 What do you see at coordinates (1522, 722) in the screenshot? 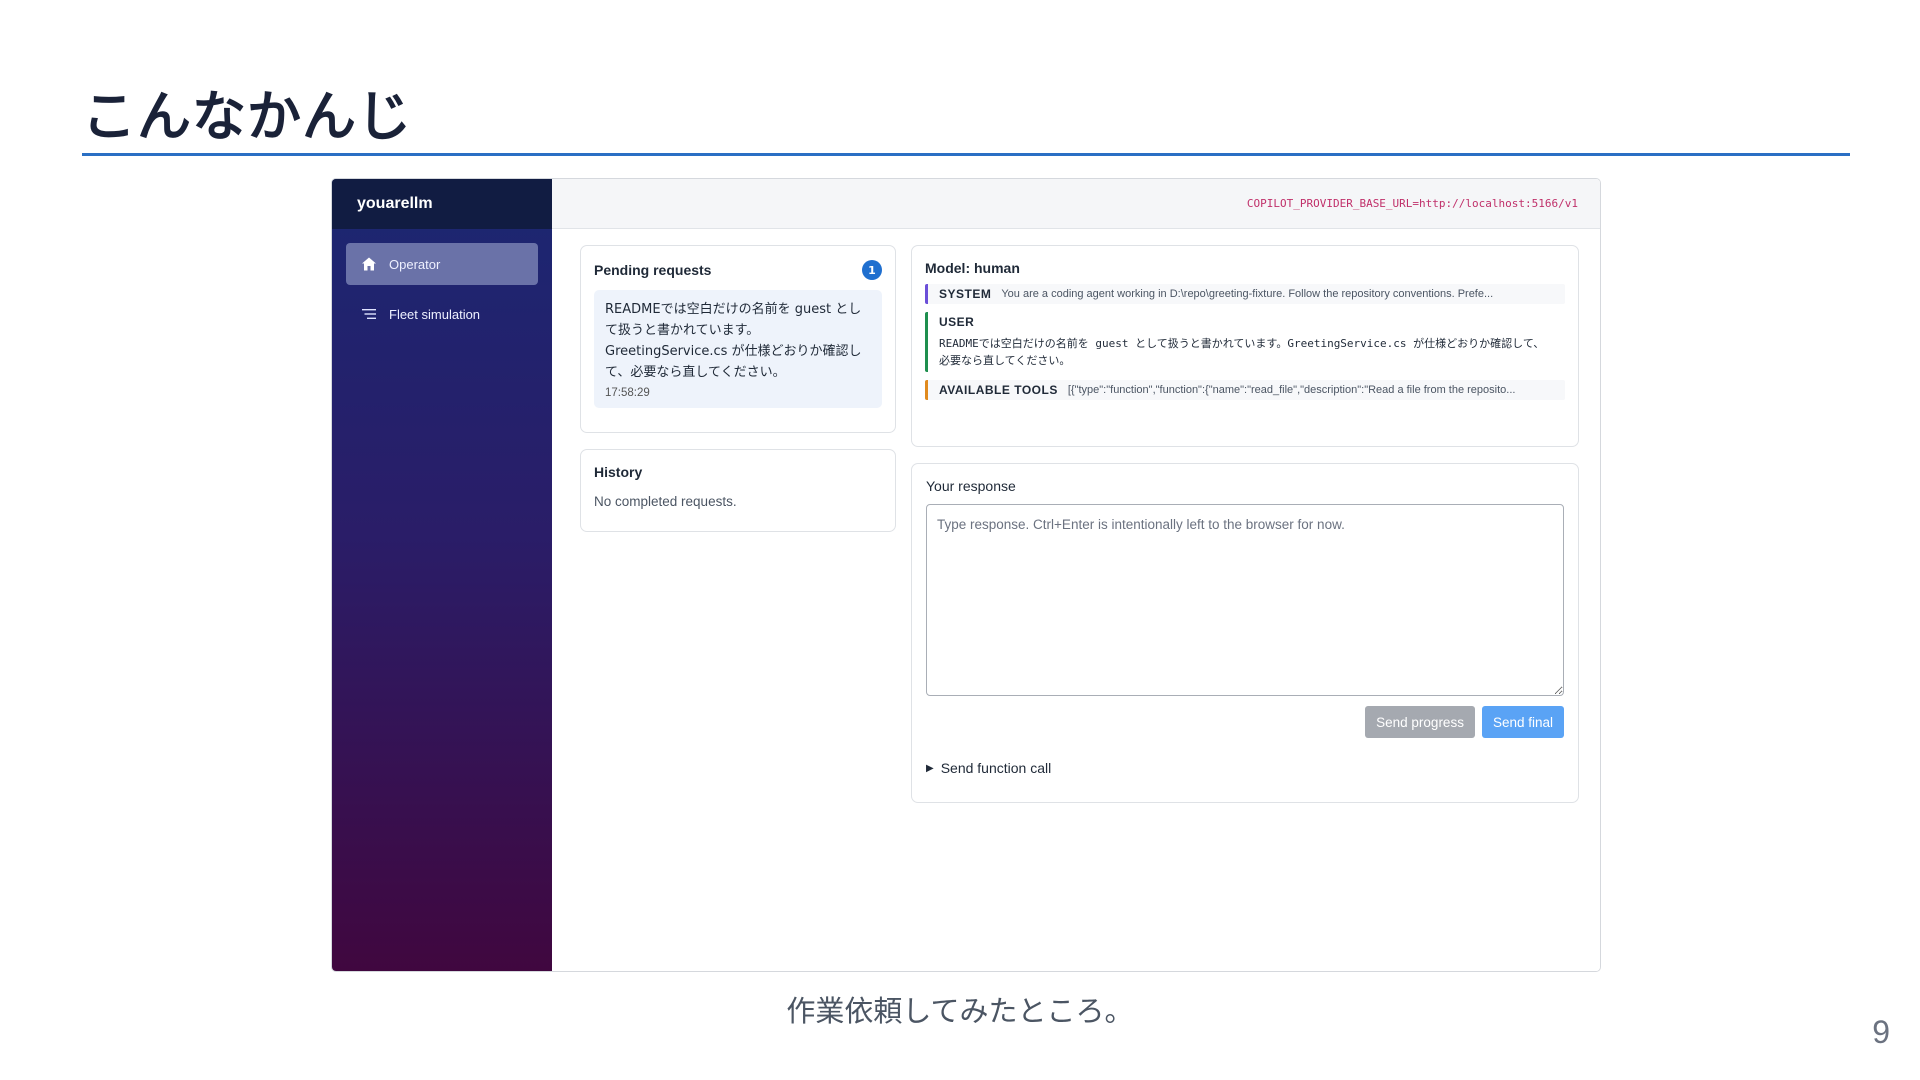
I see `send-final-button: Send final` at bounding box center [1522, 722].